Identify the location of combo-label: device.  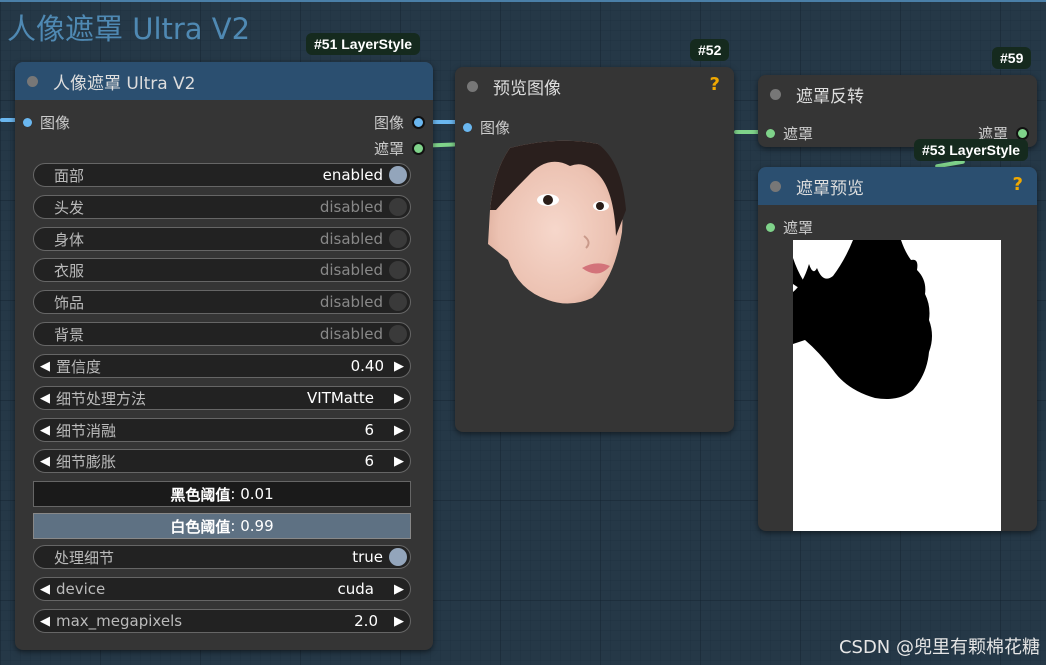
(81, 589).